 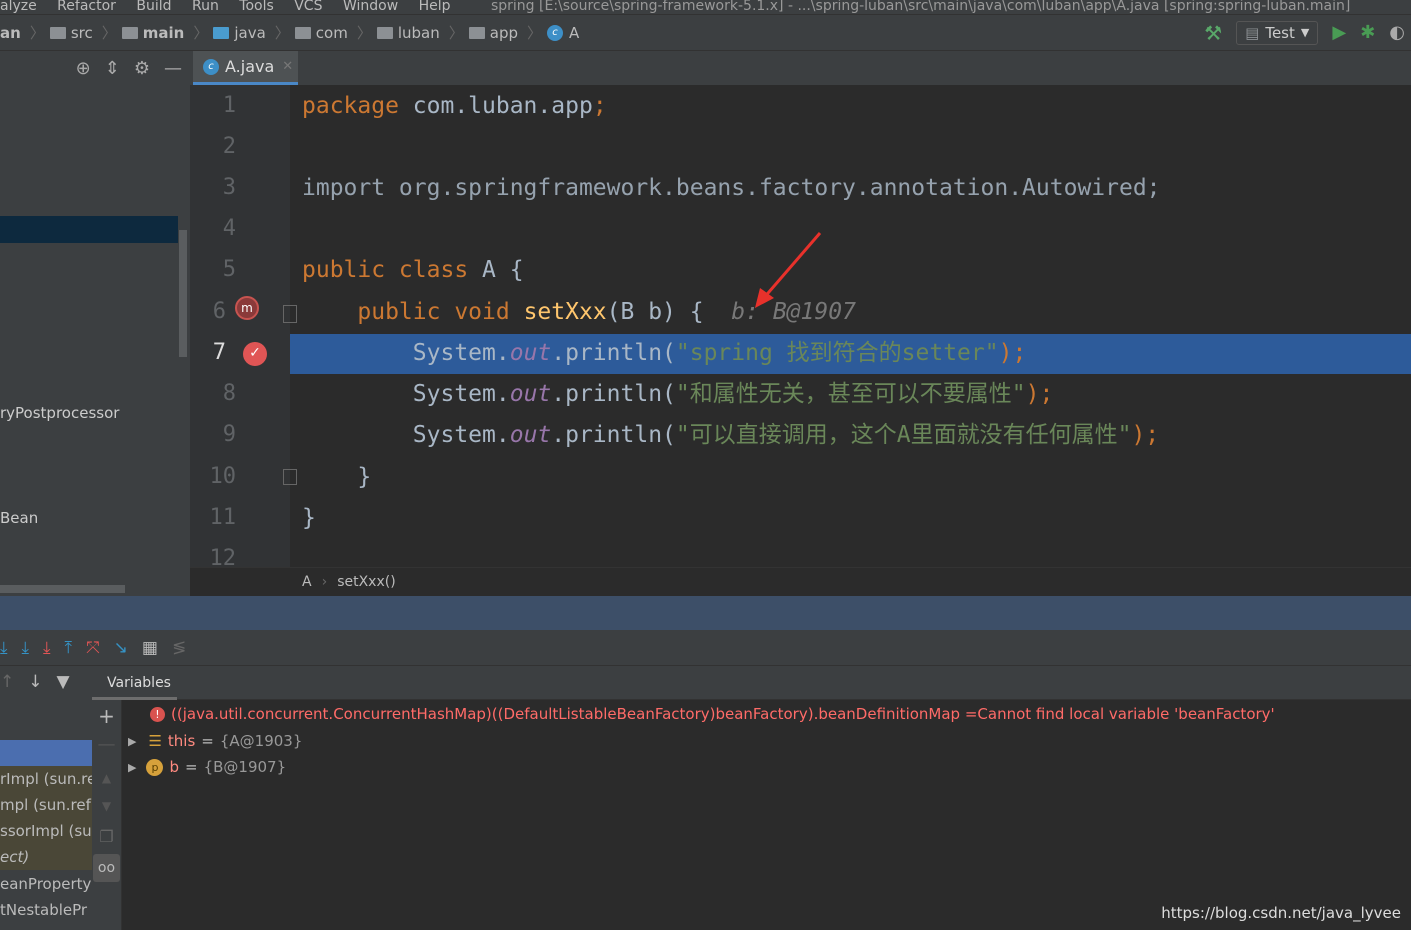 What do you see at coordinates (1367, 32) in the screenshot?
I see `debug-bug-icon: ✱` at bounding box center [1367, 32].